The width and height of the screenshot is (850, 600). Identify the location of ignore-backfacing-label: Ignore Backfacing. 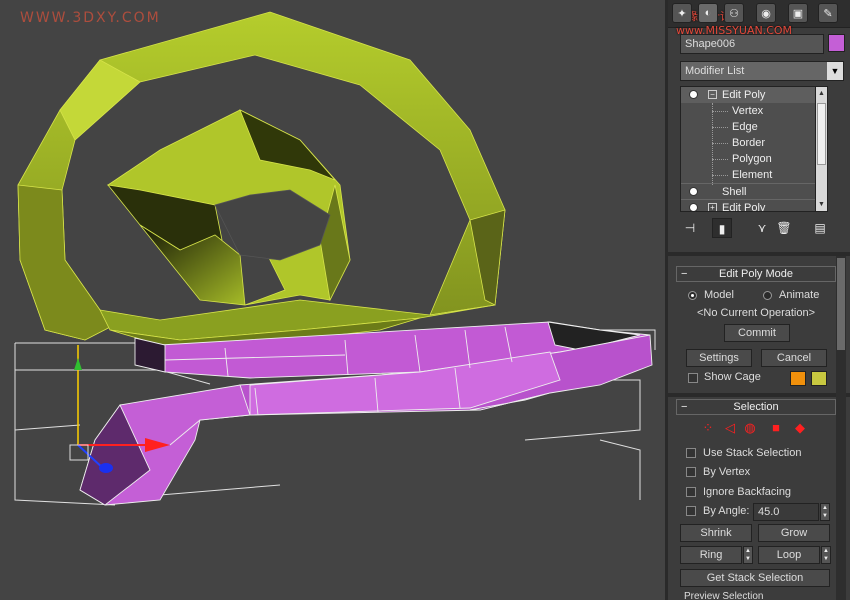
(747, 492).